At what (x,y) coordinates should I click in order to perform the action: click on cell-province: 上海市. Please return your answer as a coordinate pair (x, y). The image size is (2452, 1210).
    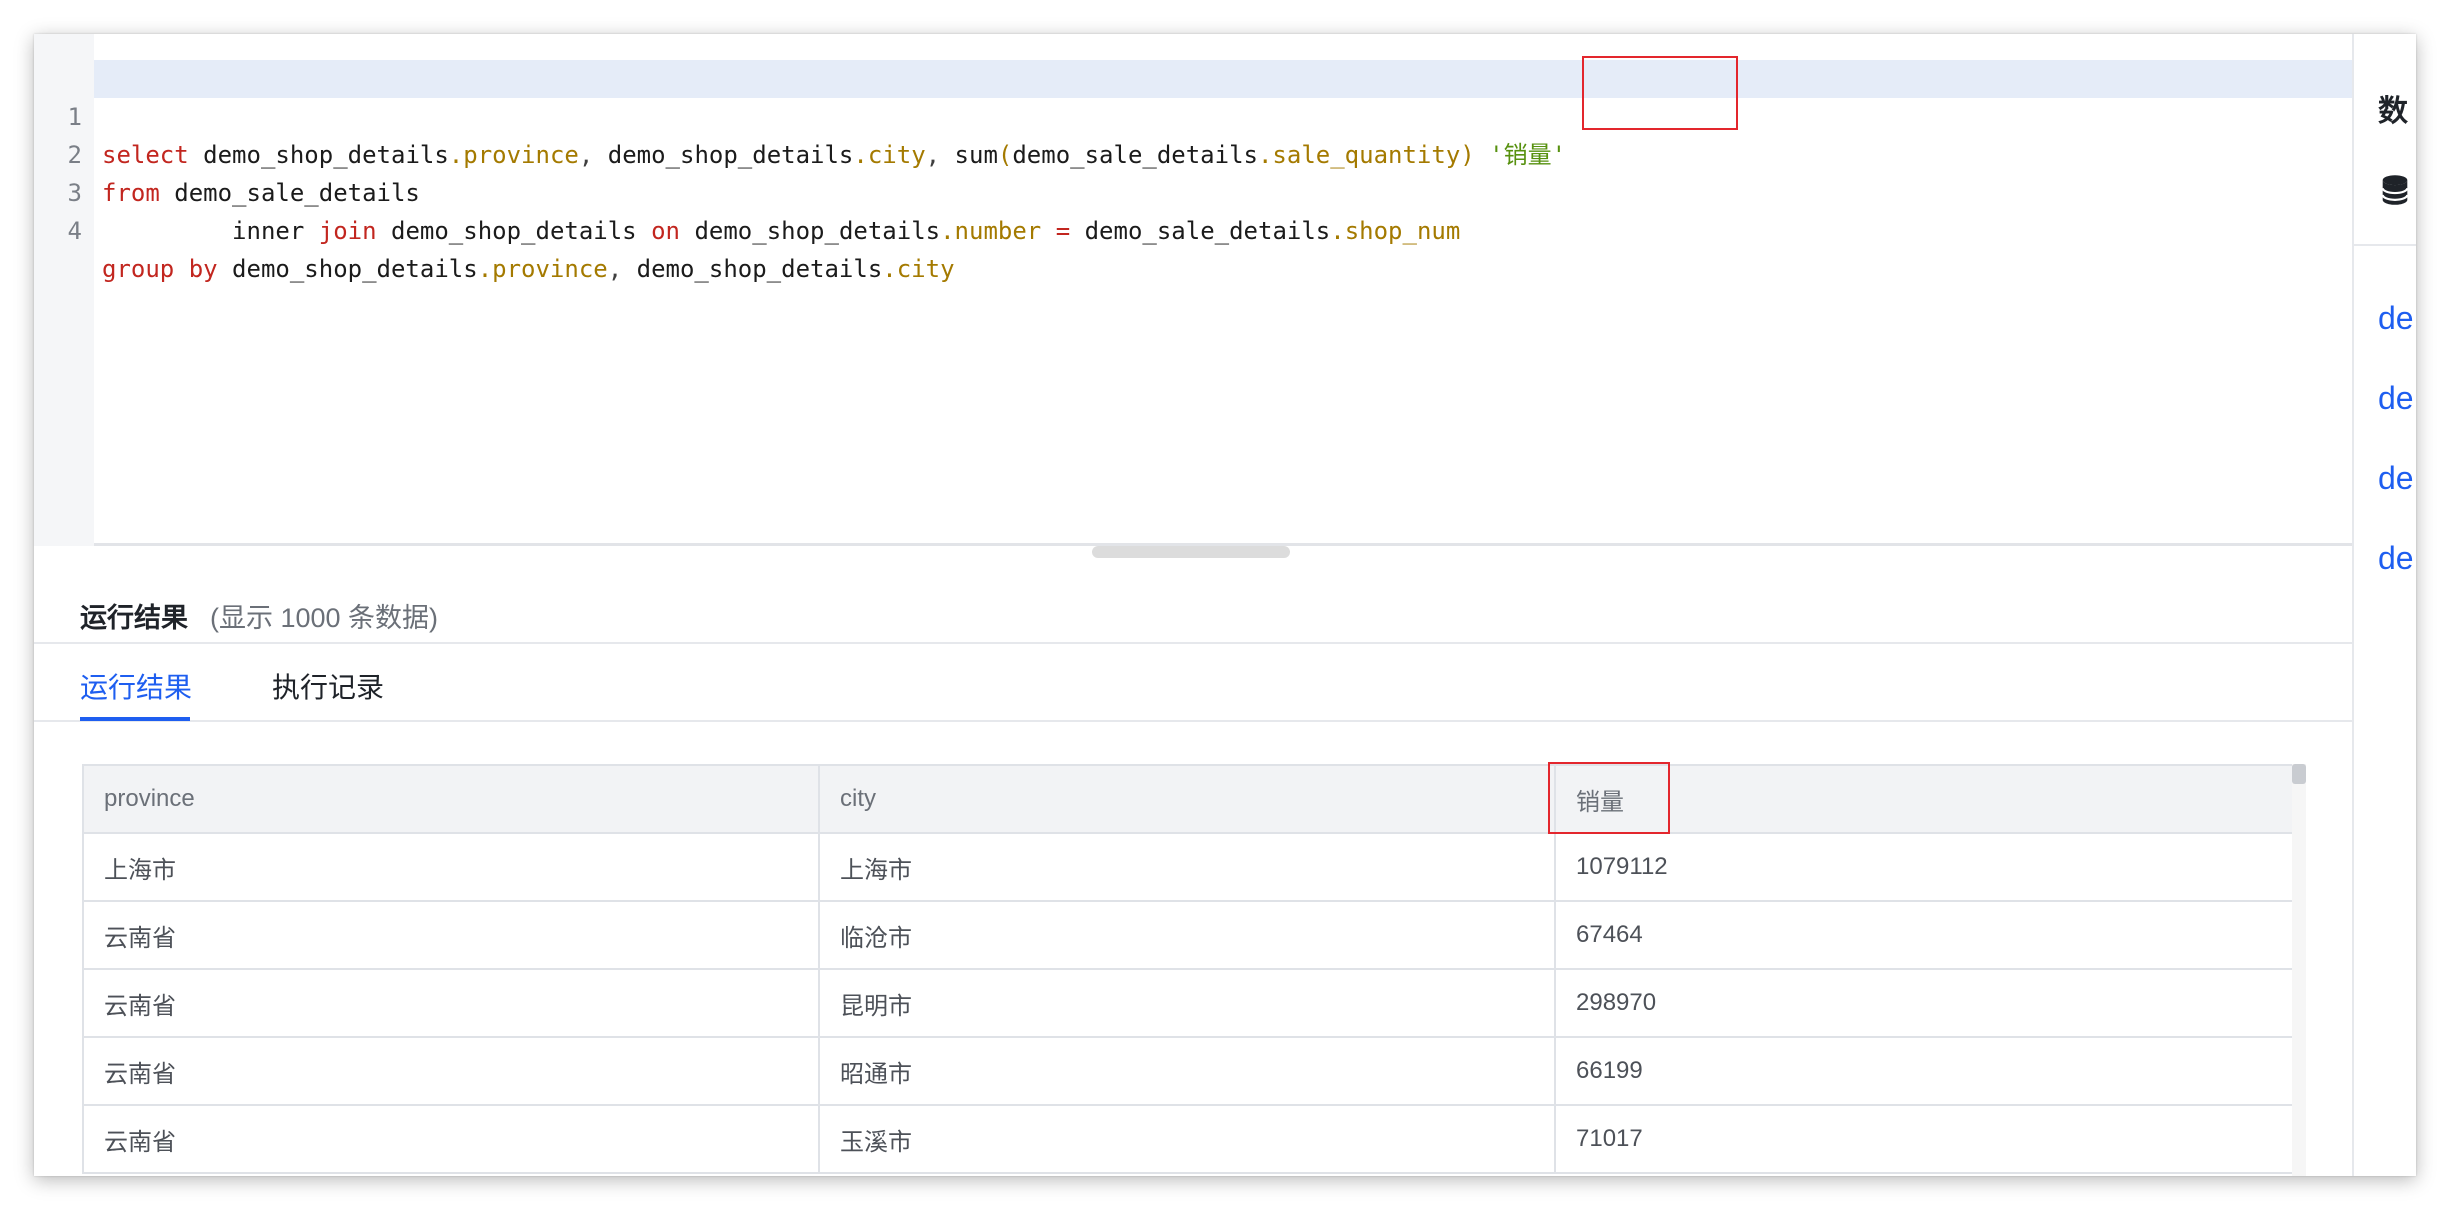
    Looking at the image, I should click on (451, 867).